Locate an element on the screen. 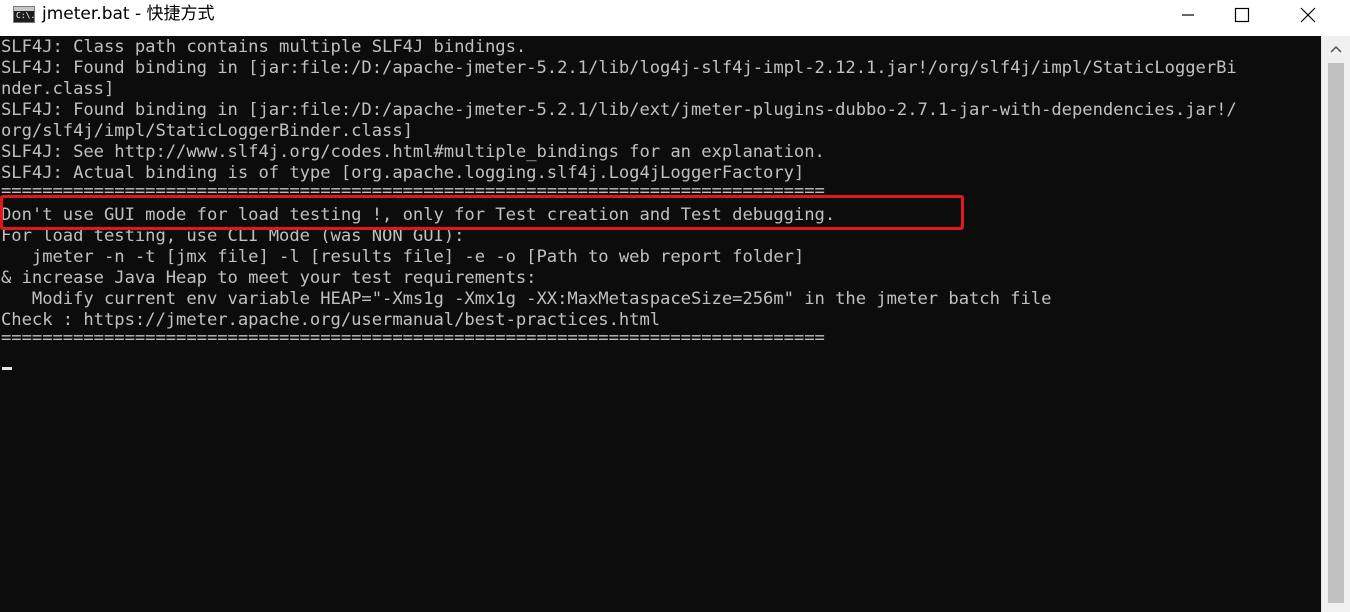  minimize-button is located at coordinates (1188, 15).